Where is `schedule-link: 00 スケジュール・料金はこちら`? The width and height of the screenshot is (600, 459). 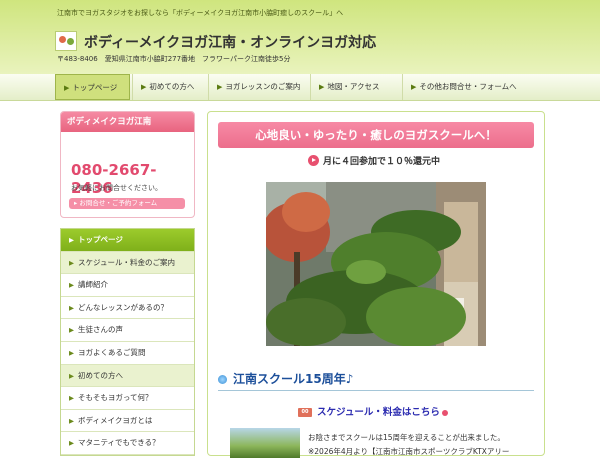
schedule-link: 00 スケジュール・料金はこちら is located at coordinates (373, 411).